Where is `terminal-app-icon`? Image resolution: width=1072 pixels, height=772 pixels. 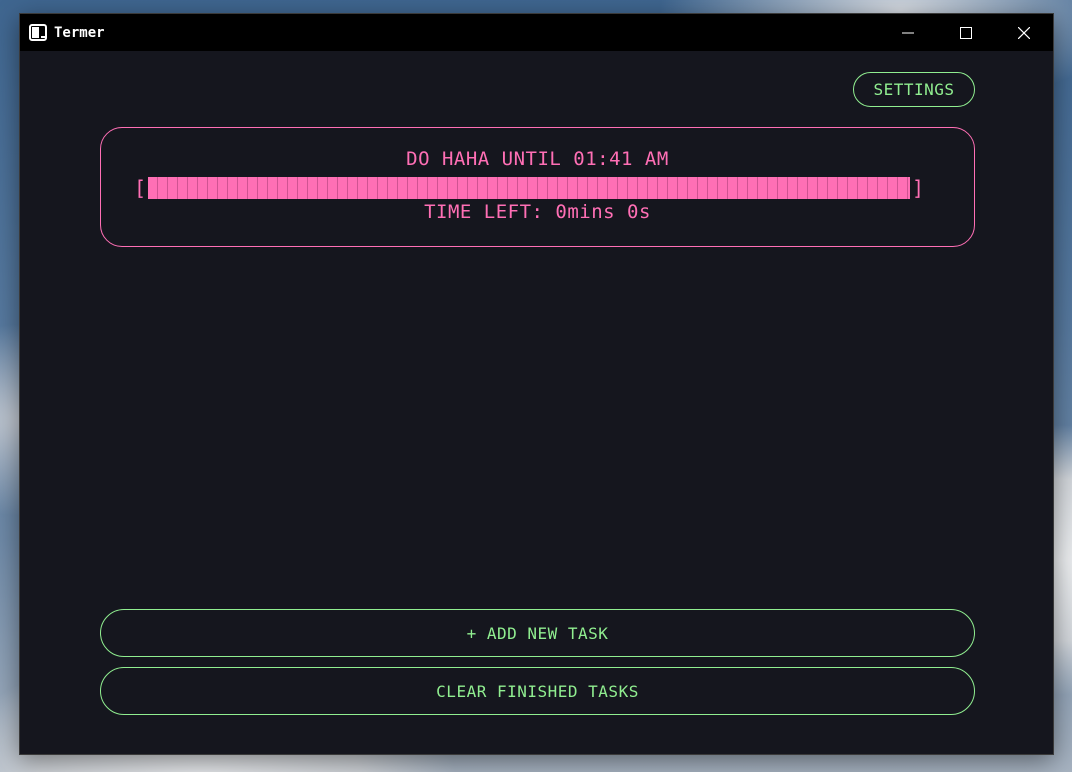 terminal-app-icon is located at coordinates (38, 32).